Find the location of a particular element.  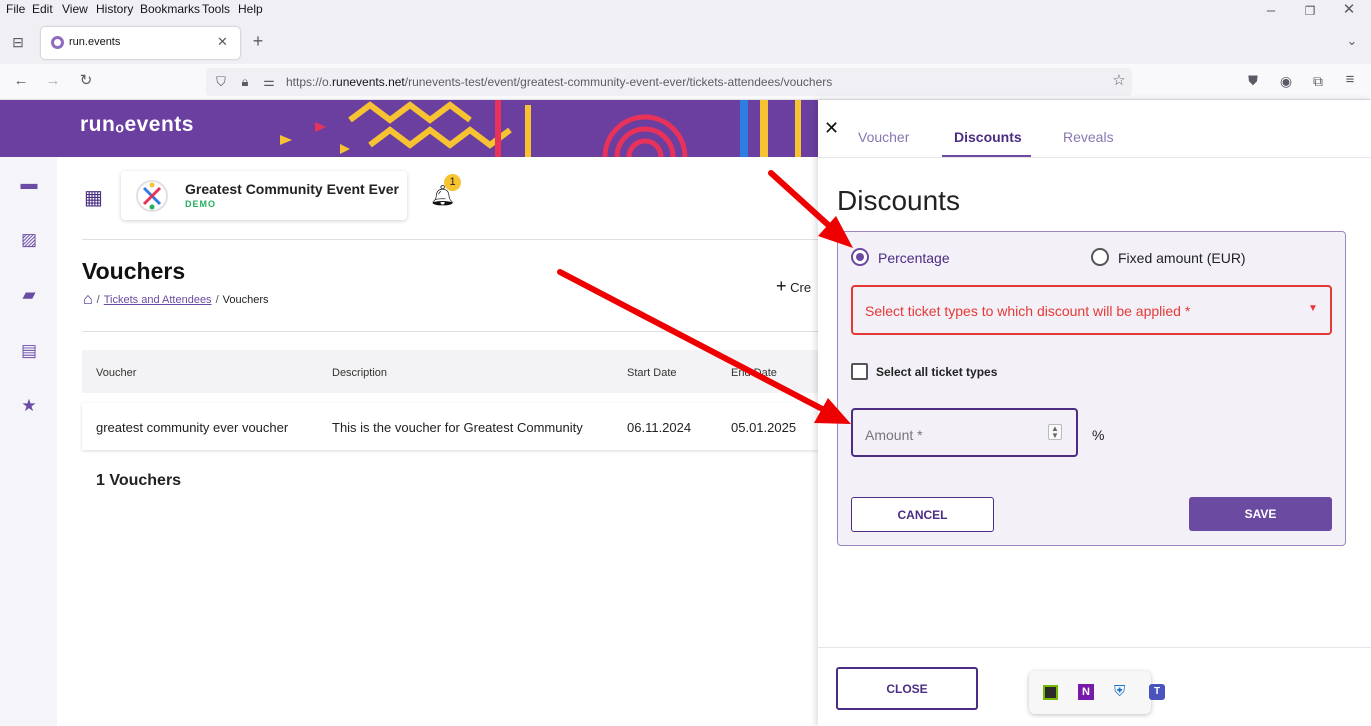

menu-view: View is located at coordinates (75, 9).